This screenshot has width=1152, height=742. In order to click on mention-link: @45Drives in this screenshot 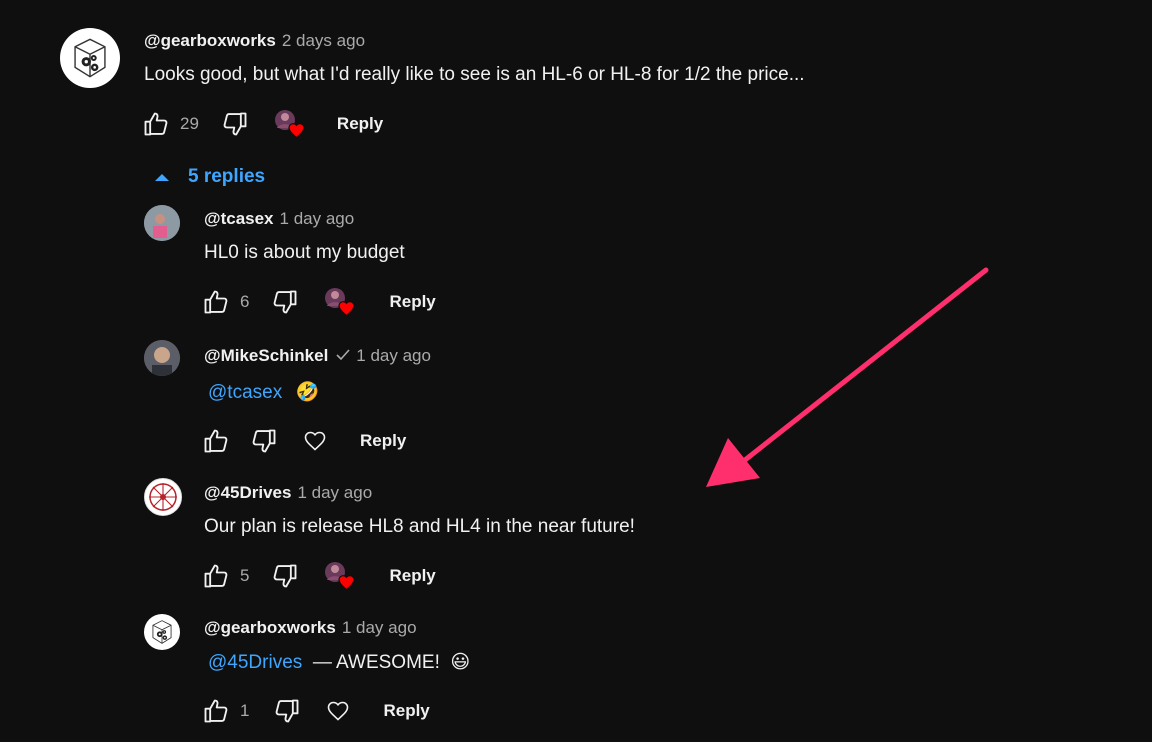, I will do `click(255, 662)`.